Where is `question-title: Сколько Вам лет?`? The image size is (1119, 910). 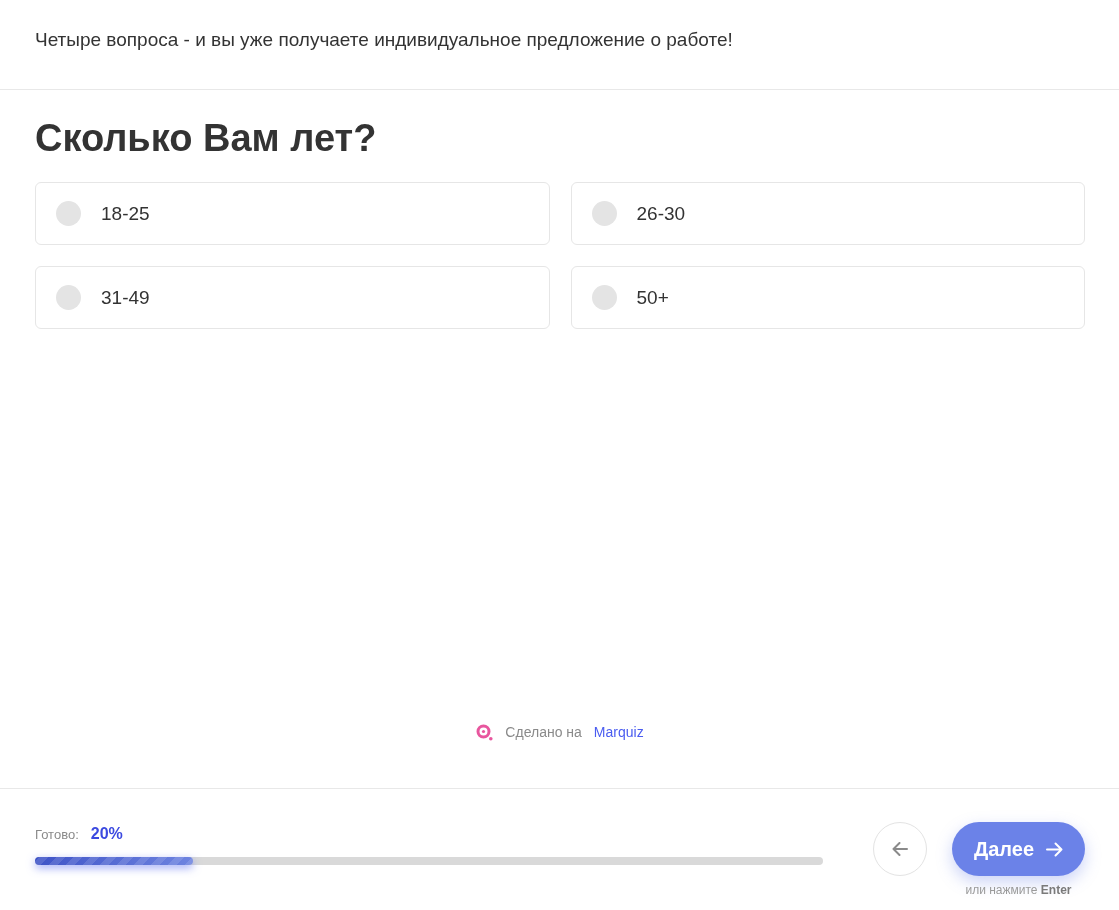 question-title: Сколько Вам лет? is located at coordinates (206, 138).